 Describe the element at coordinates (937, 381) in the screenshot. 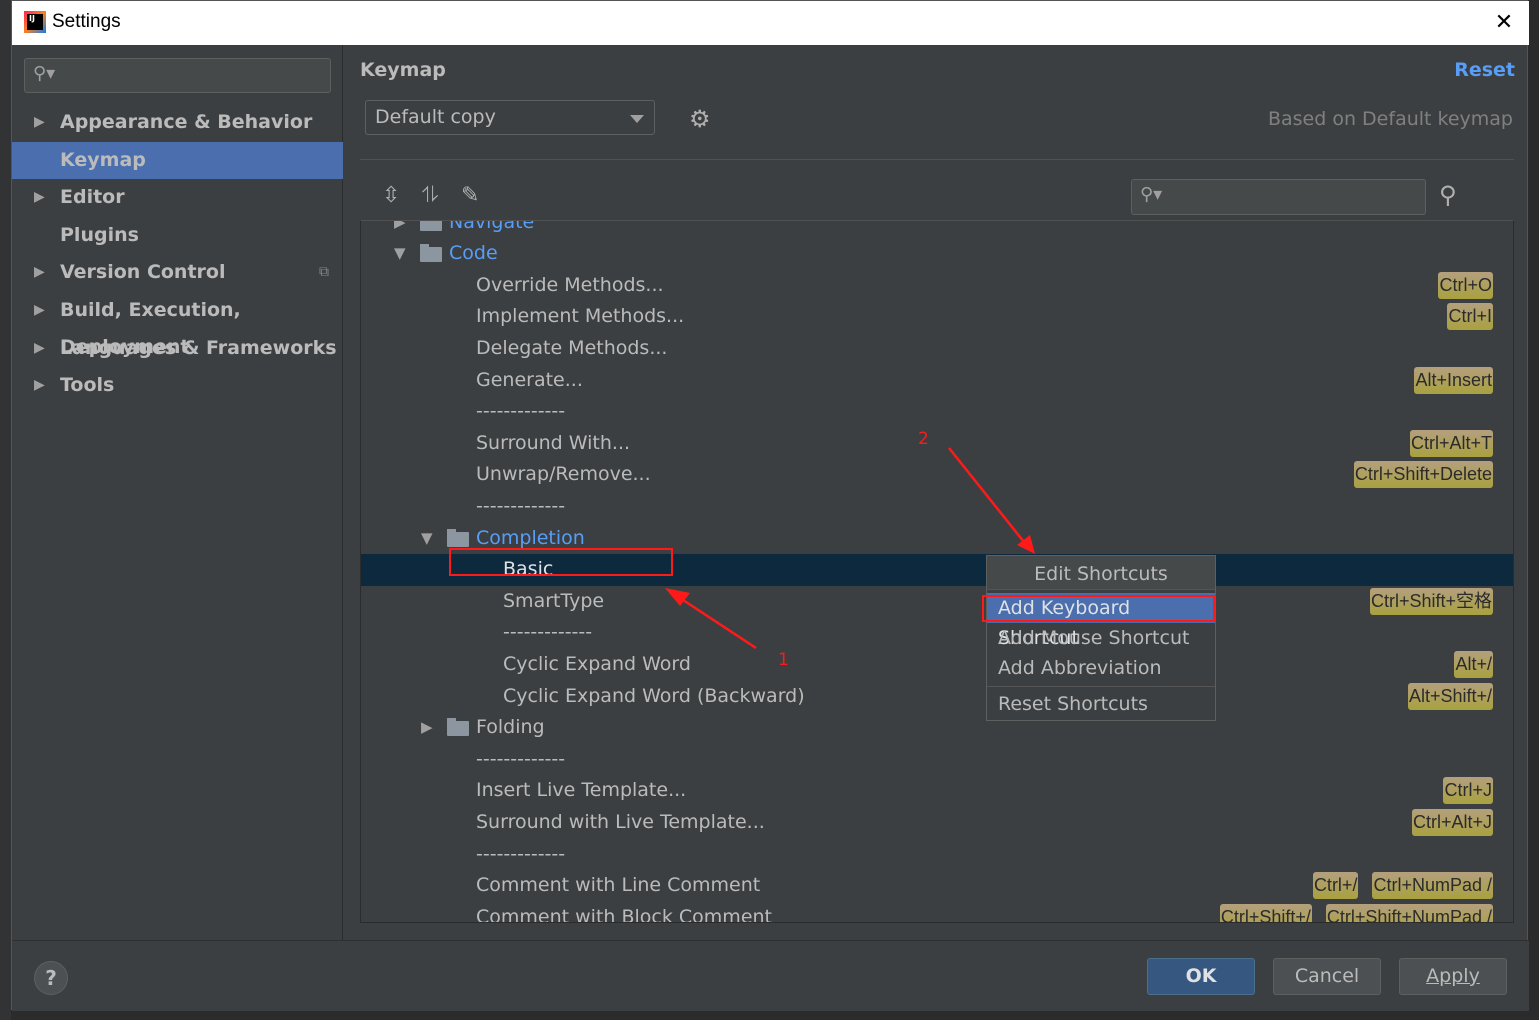

I see `tree-item: Generate... Alt+Insert` at that location.